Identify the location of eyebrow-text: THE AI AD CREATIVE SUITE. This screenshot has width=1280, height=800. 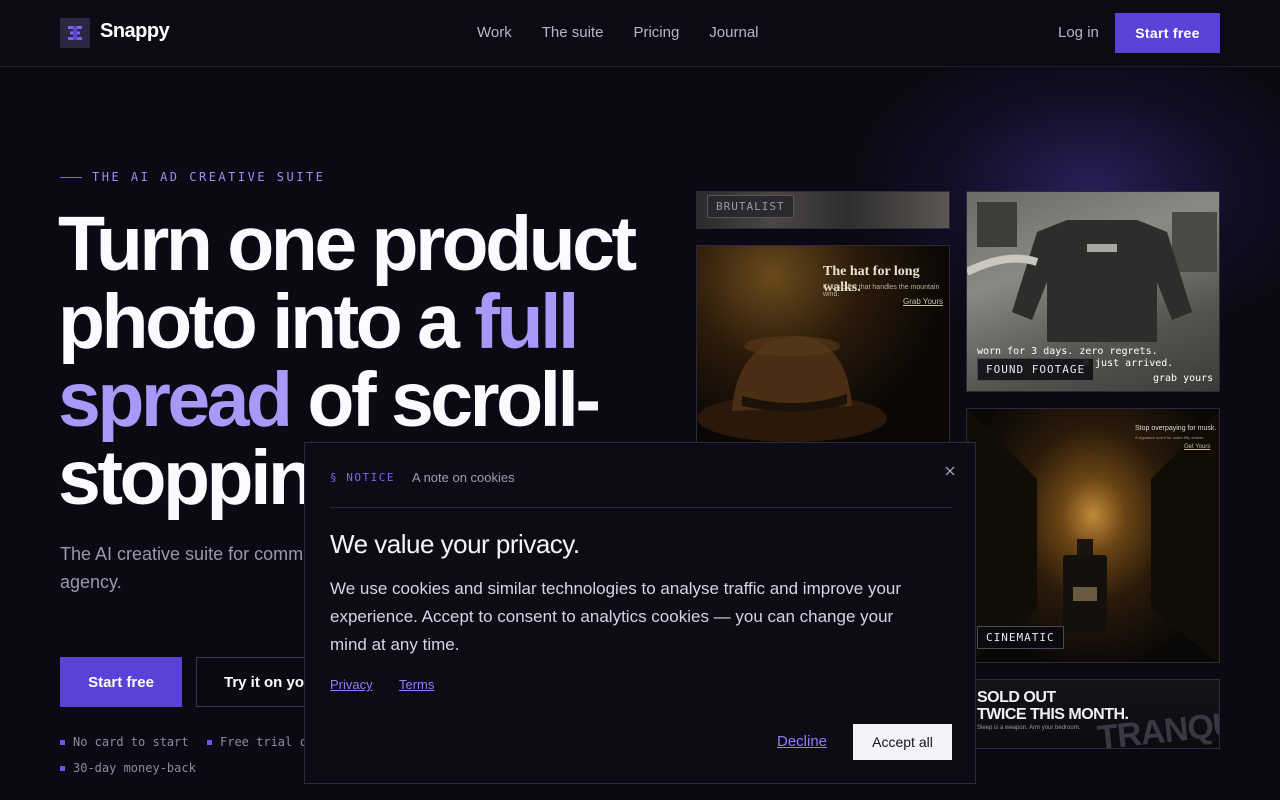
(209, 177).